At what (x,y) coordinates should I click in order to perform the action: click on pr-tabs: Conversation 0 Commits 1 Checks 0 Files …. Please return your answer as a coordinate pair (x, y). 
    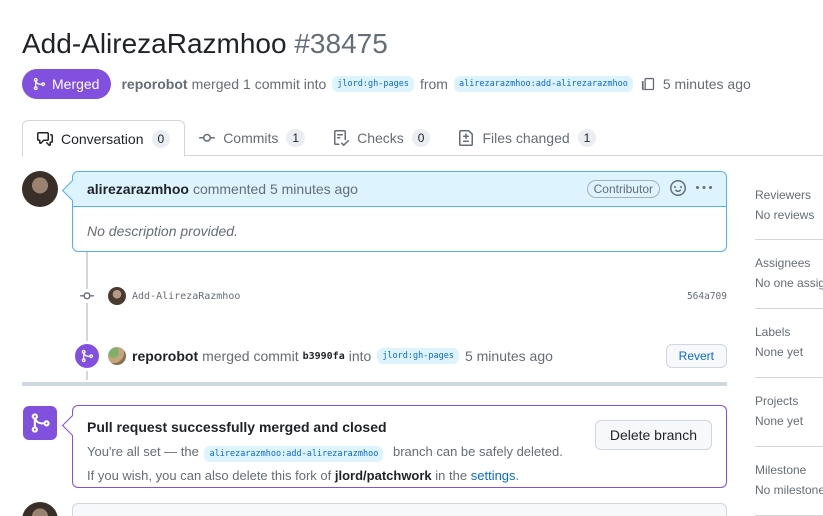
    Looking at the image, I should click on (422, 138).